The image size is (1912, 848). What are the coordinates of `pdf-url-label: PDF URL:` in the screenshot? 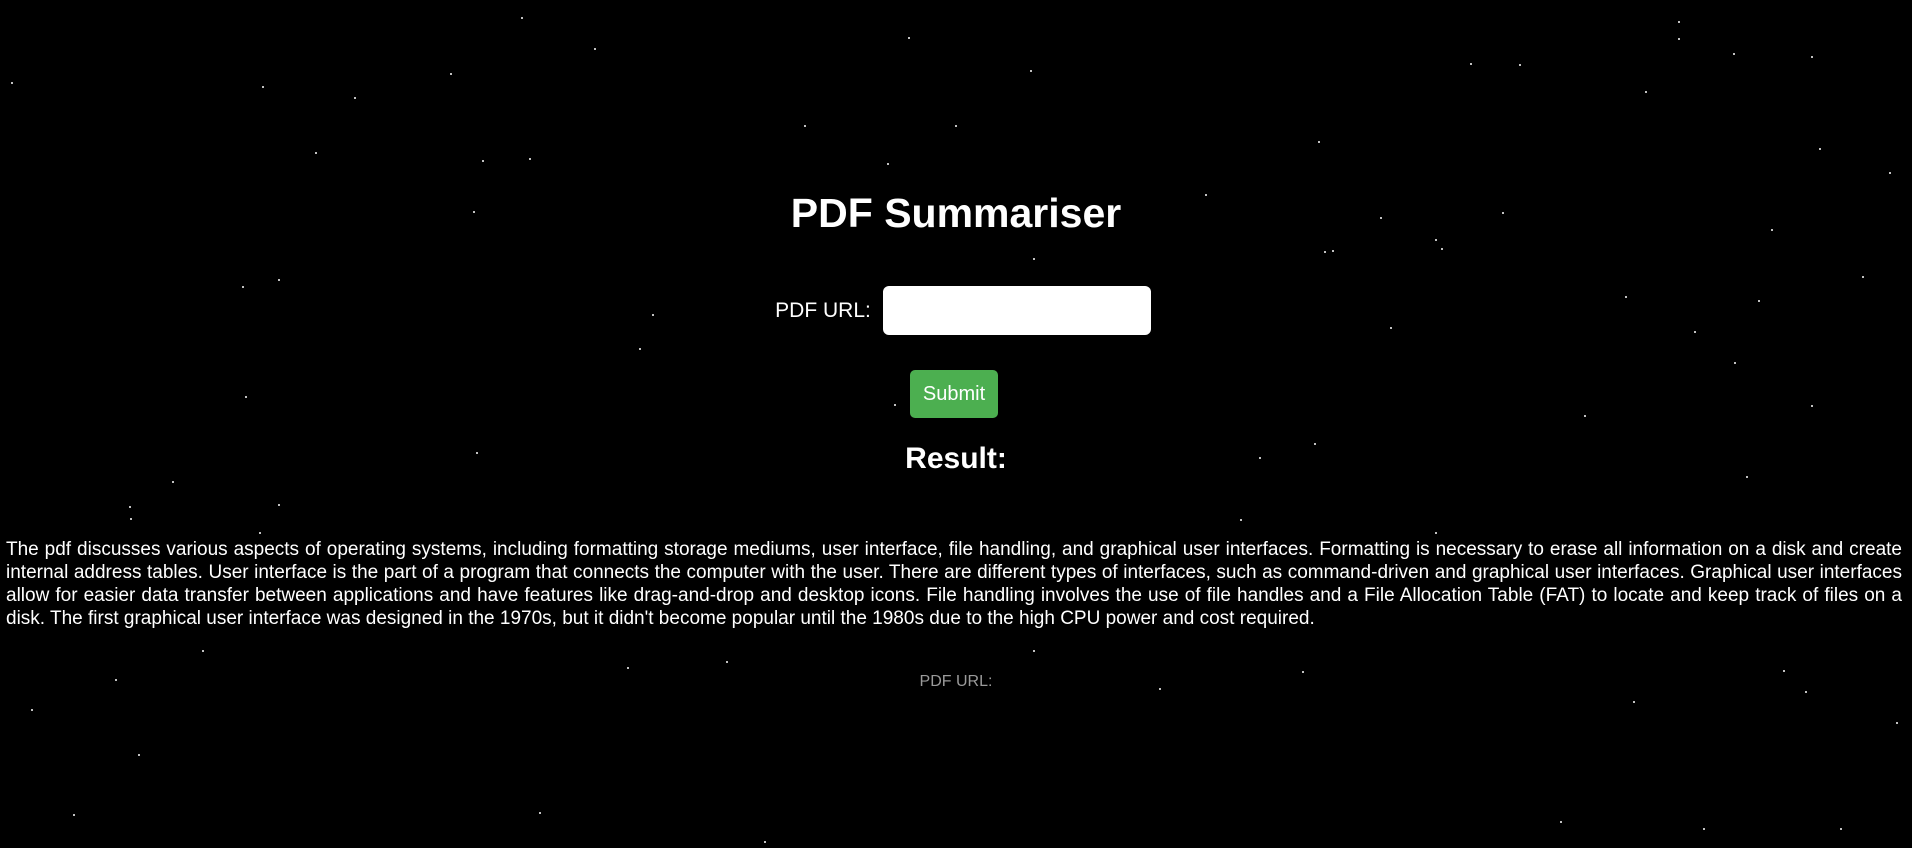 It's located at (823, 310).